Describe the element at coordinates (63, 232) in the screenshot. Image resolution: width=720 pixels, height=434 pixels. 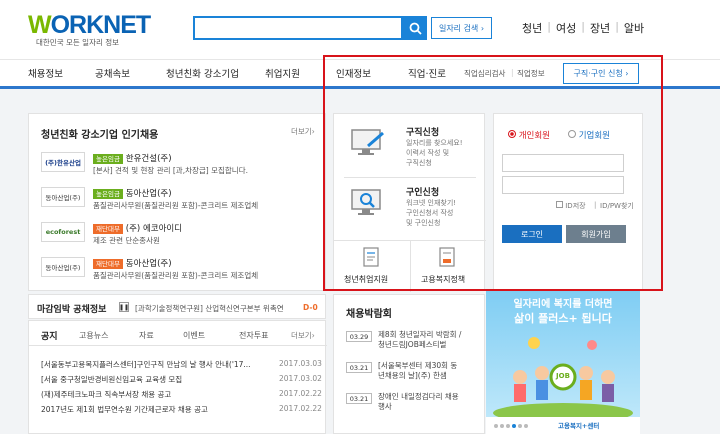
I see `company-logo: ecoforest` at that location.